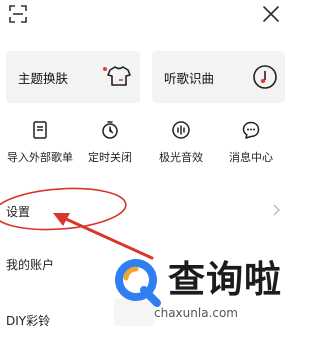 This screenshot has height=340, width=320. Describe the element at coordinates (30, 265) in the screenshot. I see `my-account-label: 我的账户` at that location.